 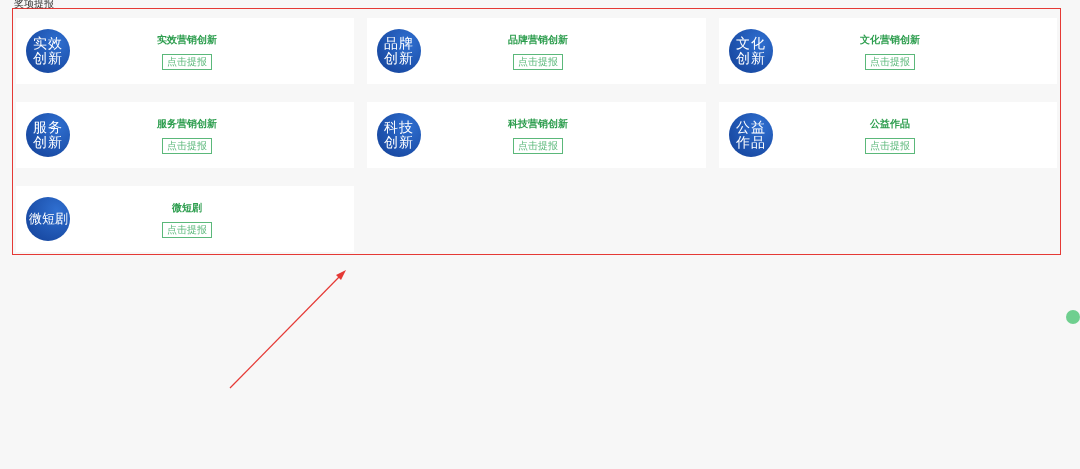 What do you see at coordinates (750, 127) in the screenshot?
I see `badge-text: 公益` at bounding box center [750, 127].